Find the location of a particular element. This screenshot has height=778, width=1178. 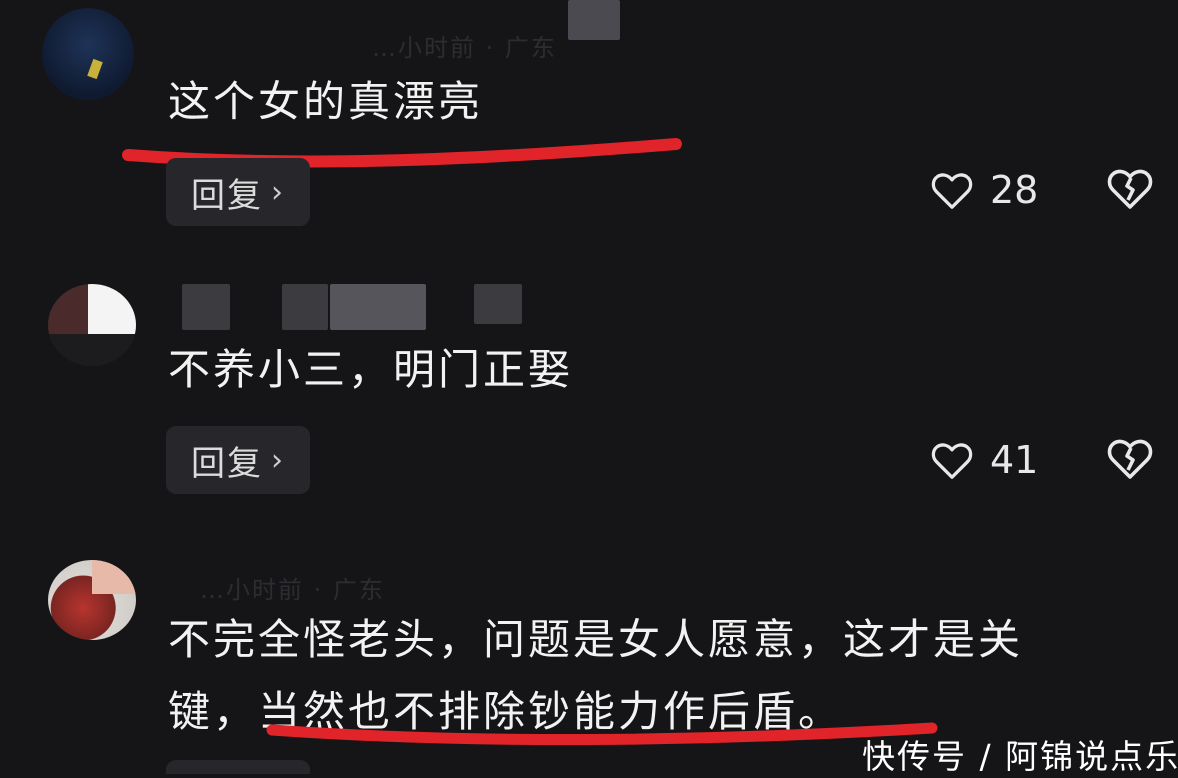

comment-text: 这个女的真漂亮 is located at coordinates (326, 101).